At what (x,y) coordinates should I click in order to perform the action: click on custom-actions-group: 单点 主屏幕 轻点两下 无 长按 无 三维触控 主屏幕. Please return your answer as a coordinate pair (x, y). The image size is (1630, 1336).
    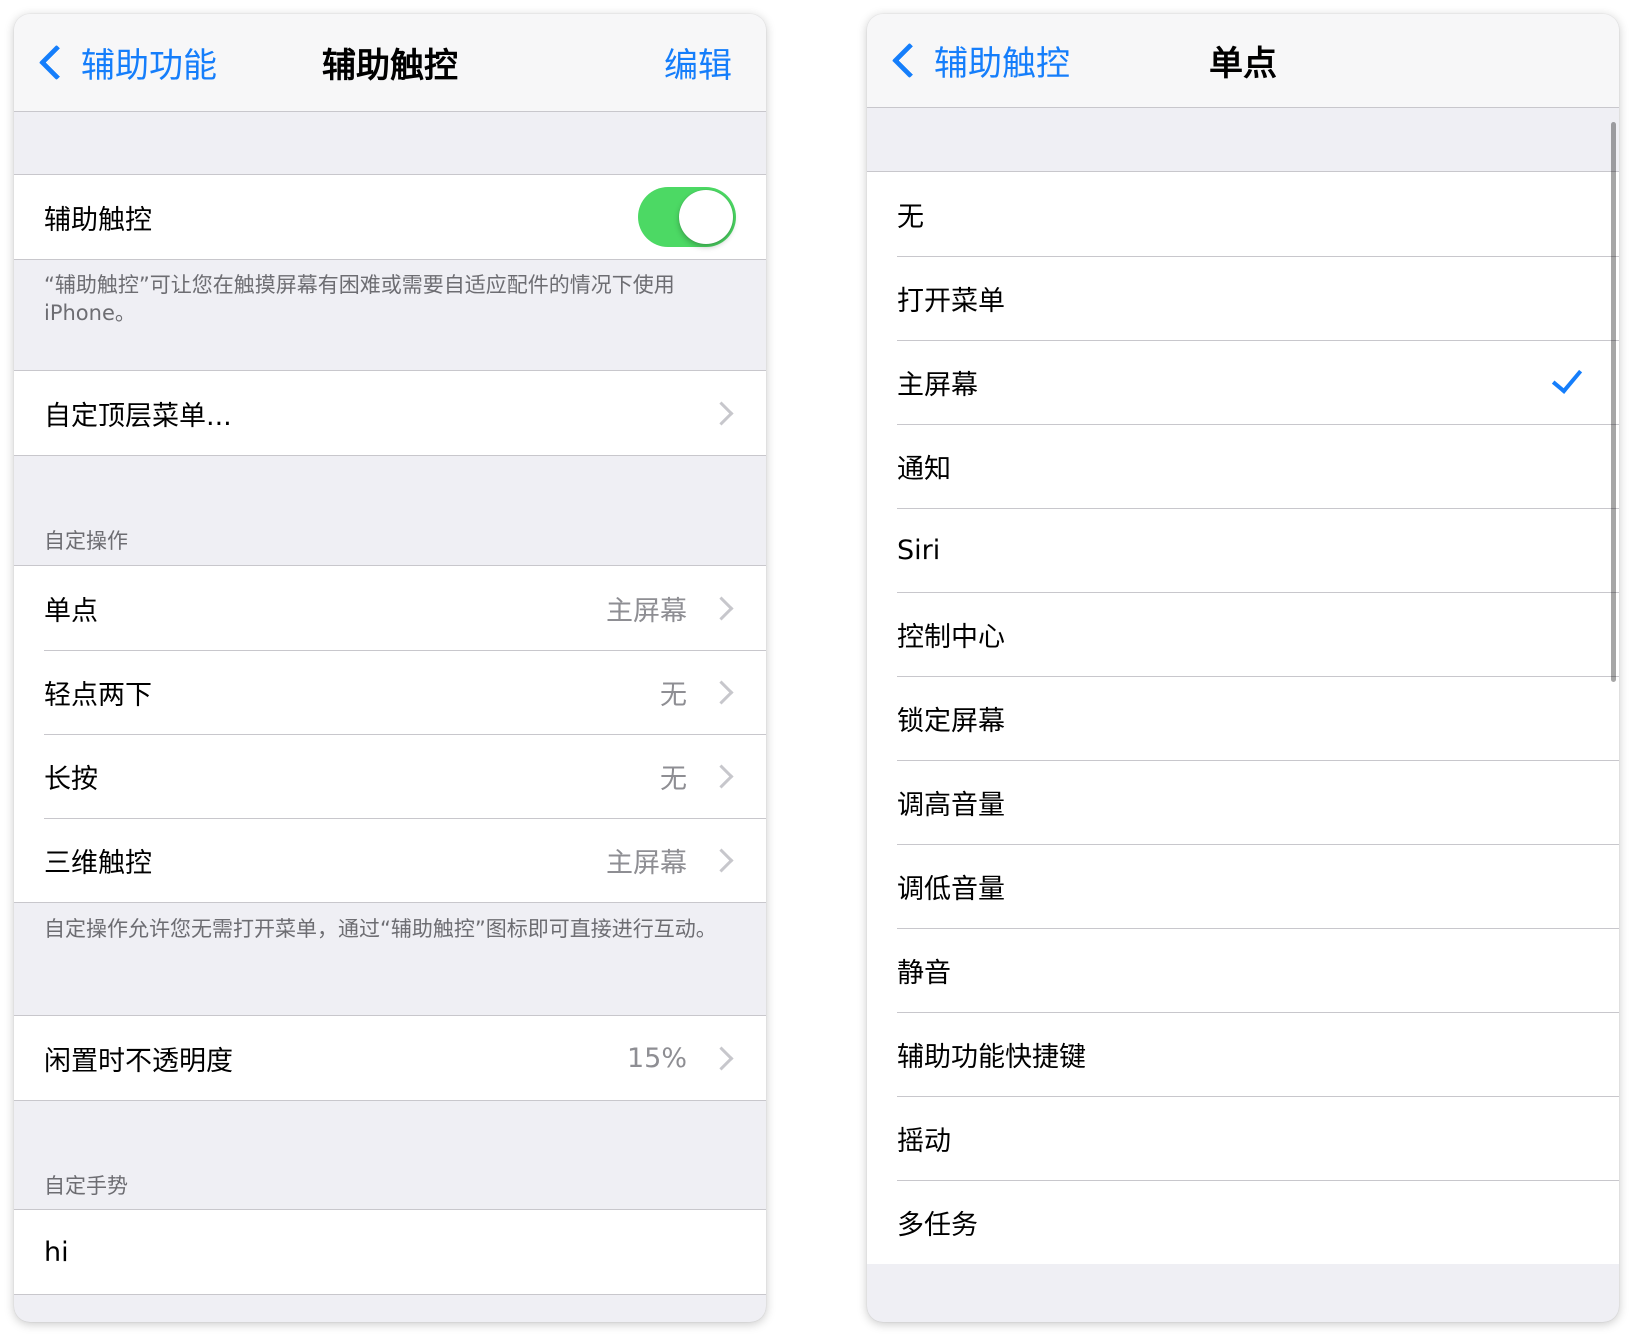
    Looking at the image, I should click on (390, 734).